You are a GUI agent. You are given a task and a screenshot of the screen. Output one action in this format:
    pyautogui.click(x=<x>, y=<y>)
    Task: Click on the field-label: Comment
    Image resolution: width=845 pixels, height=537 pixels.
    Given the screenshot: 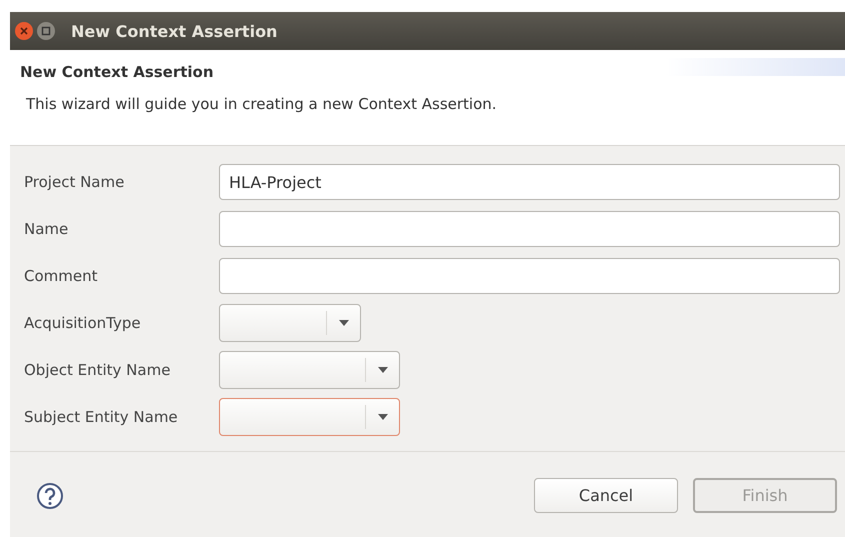 What is the action you would take?
    pyautogui.click(x=61, y=276)
    